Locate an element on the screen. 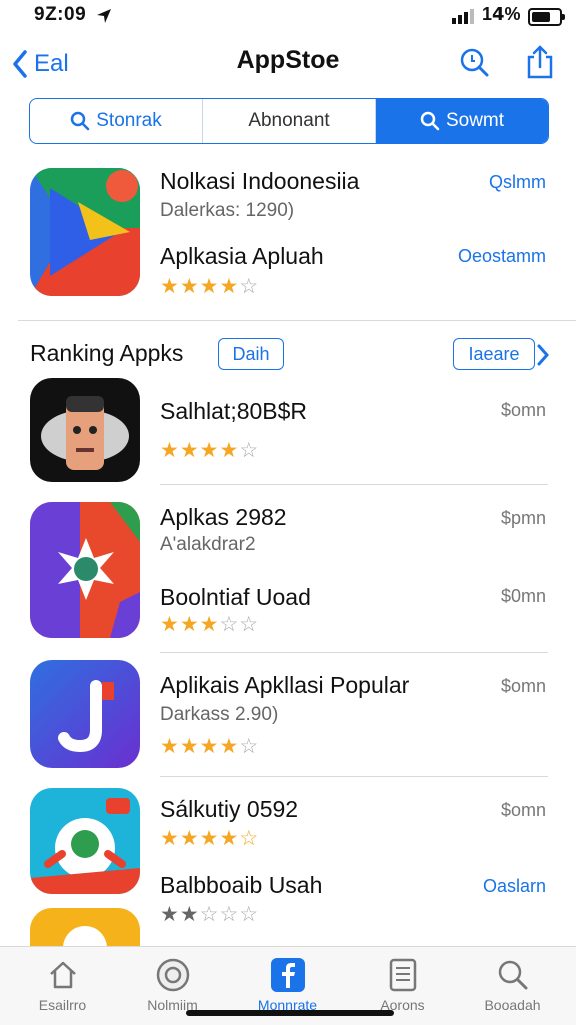  share-icon is located at coordinates (540, 62).